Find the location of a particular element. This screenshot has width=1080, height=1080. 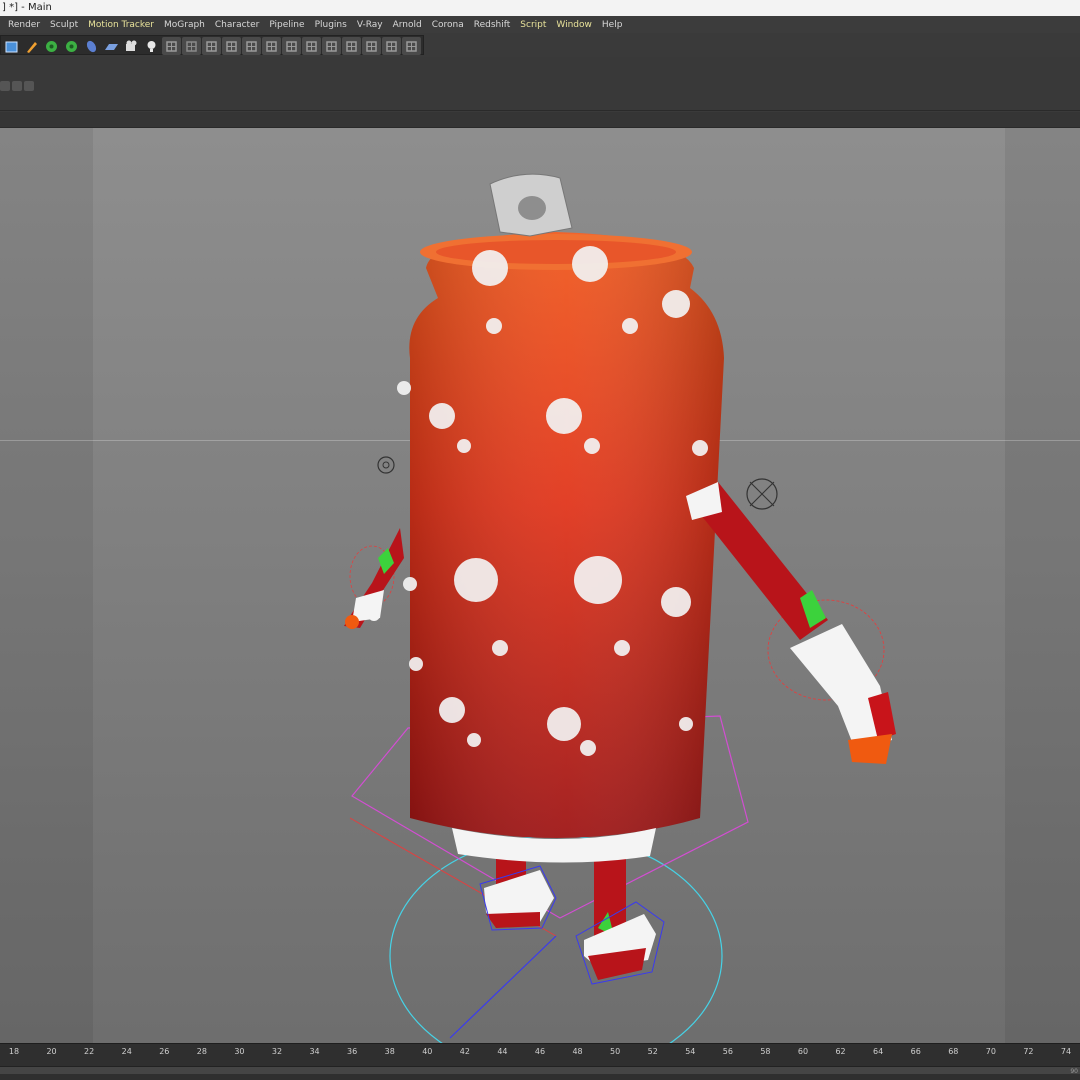

timeline-tick: 42 is located at coordinates (464, 1051).